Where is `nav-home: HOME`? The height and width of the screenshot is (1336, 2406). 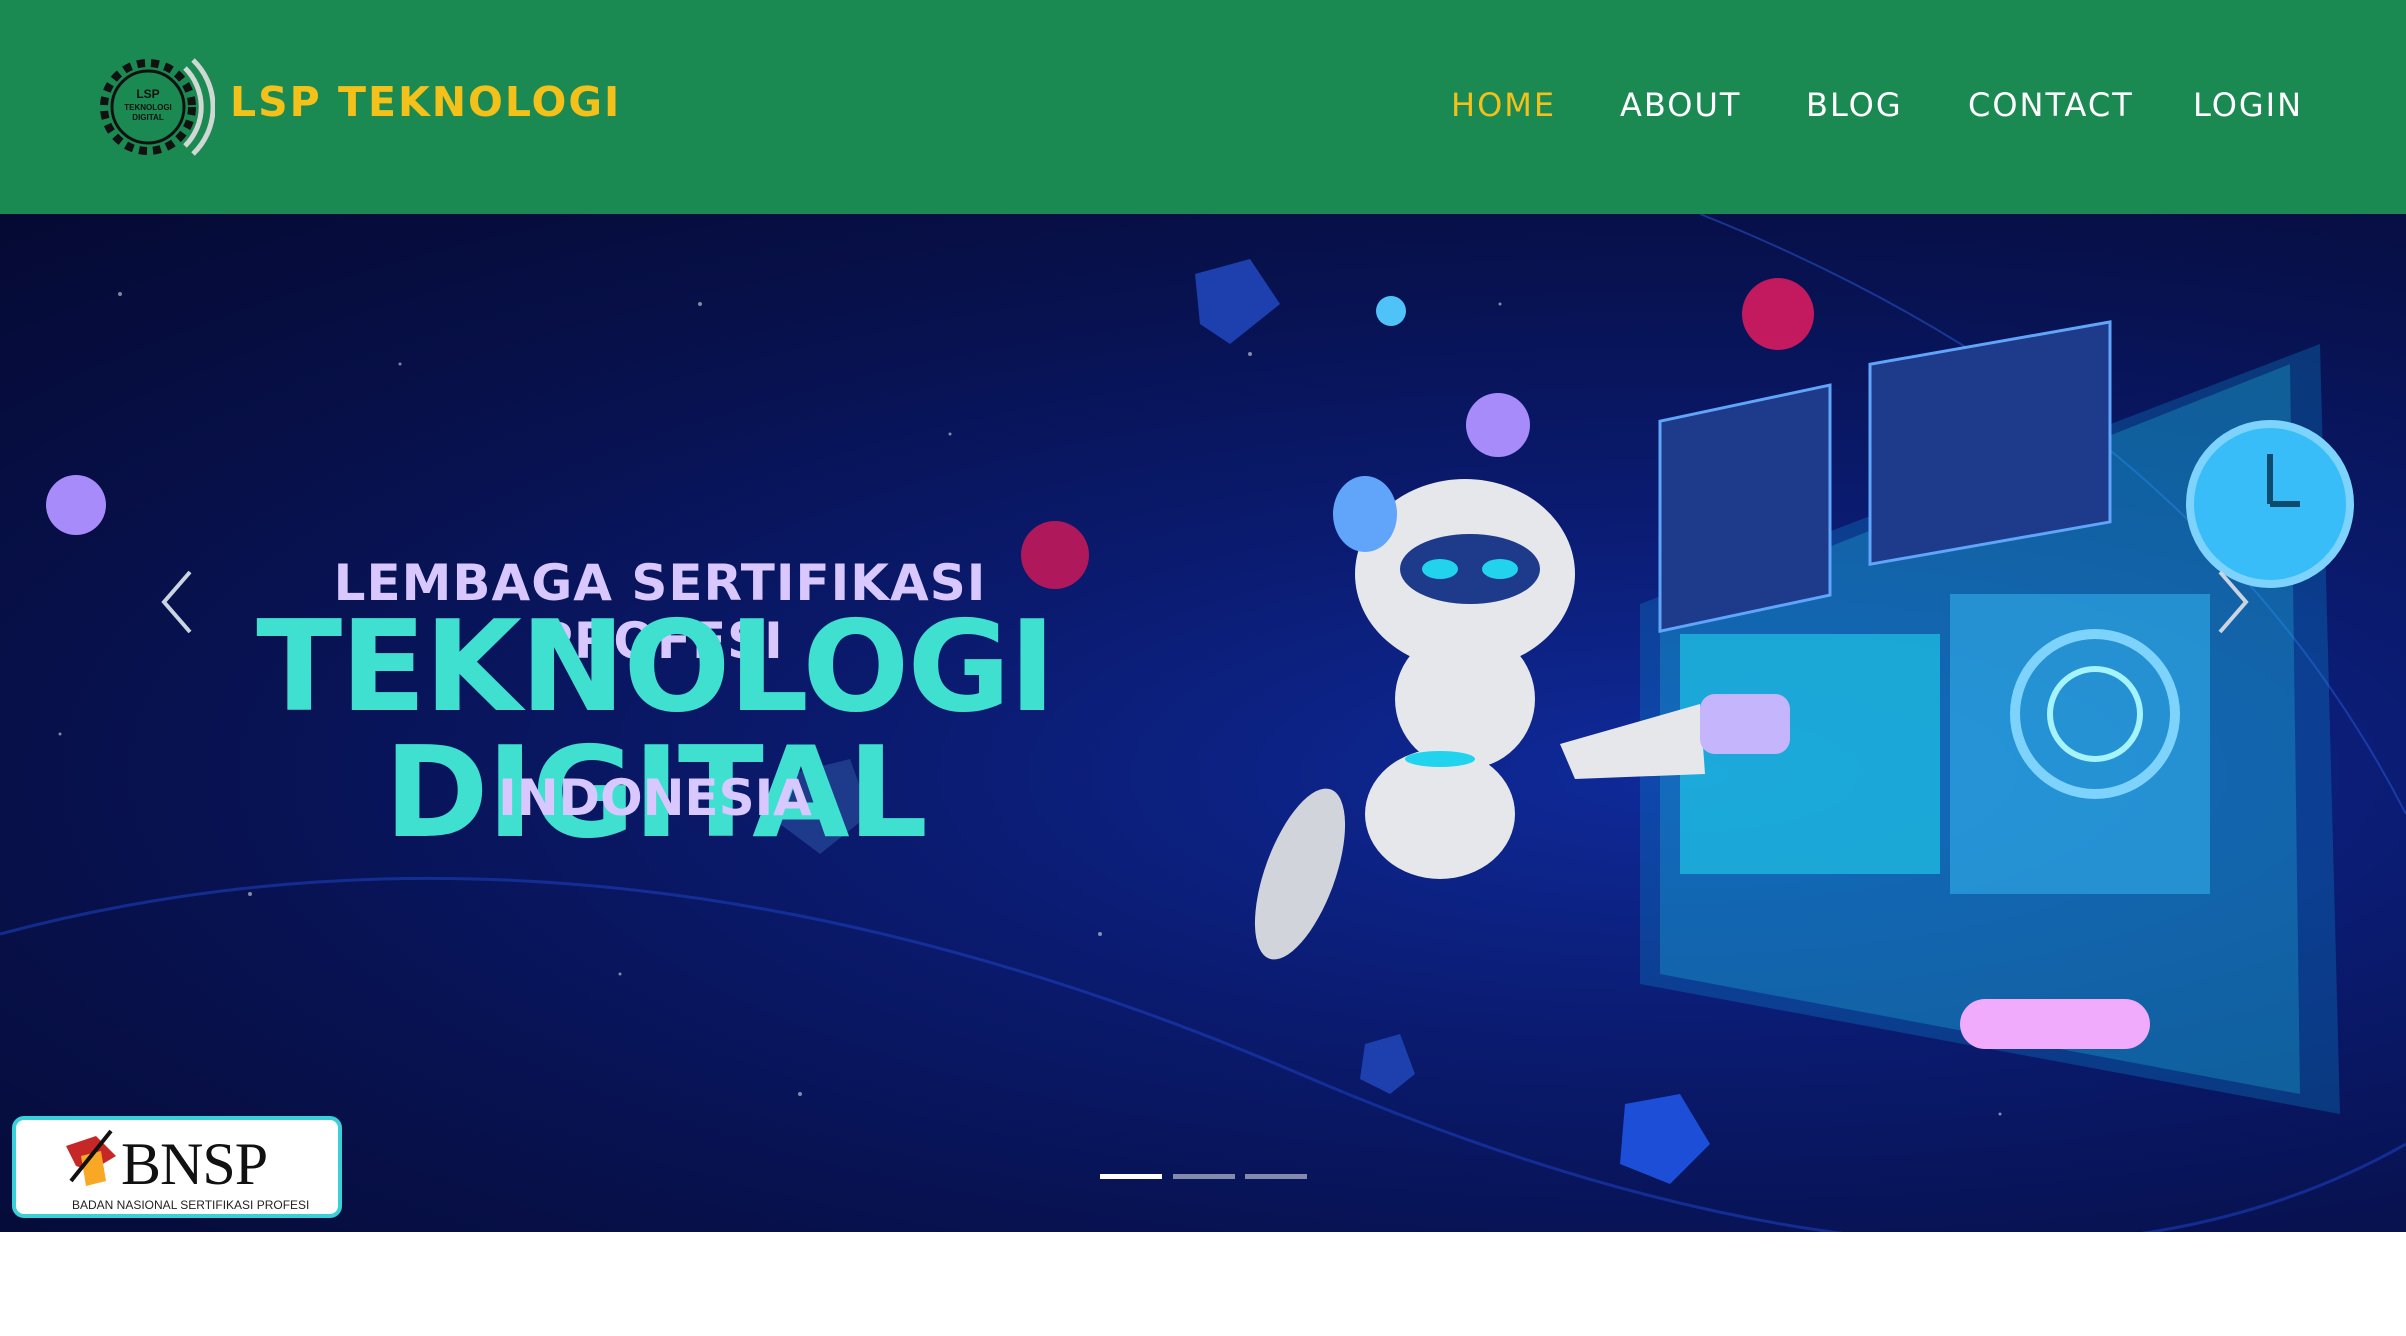
nav-home: HOME is located at coordinates (1503, 105).